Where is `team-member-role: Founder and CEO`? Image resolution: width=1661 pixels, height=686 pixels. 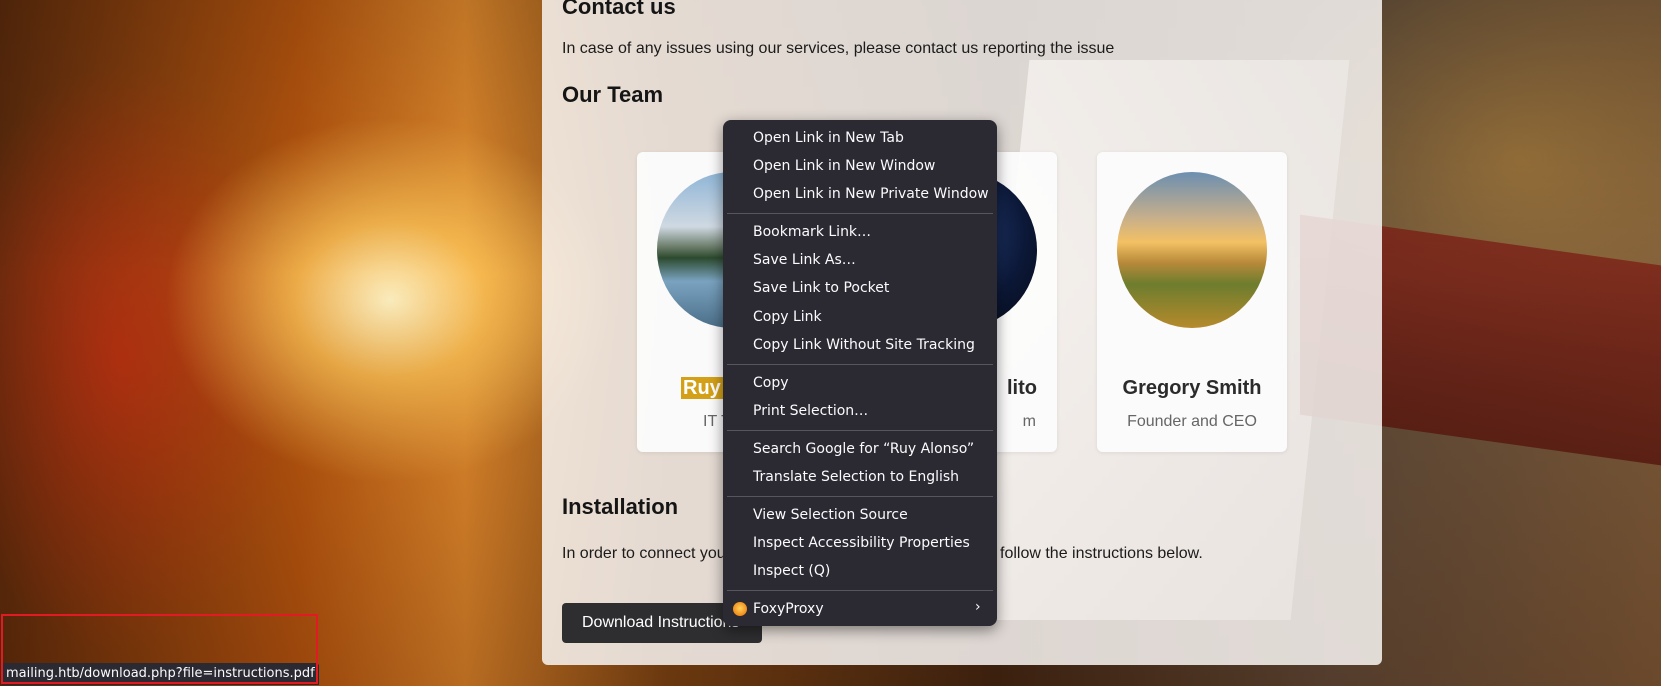
team-member-role: Founder and CEO is located at coordinates (1192, 421).